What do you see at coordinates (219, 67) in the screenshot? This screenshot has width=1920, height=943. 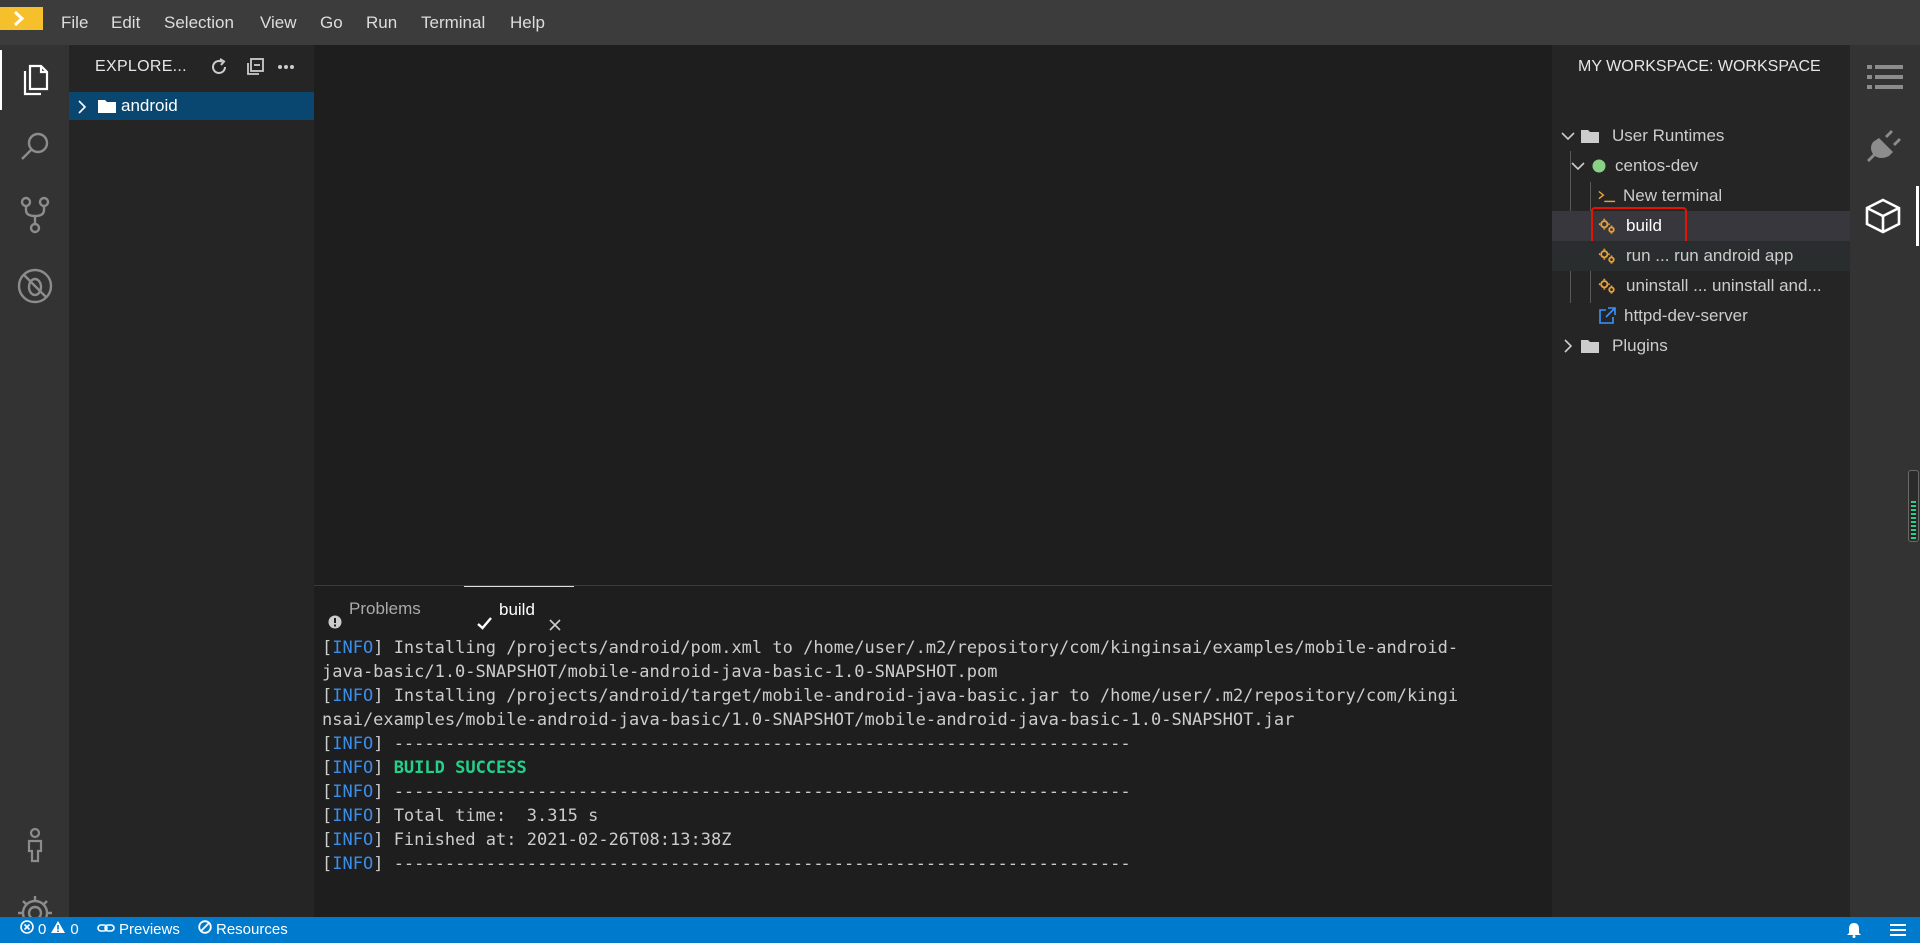 I see `refresh-icon` at bounding box center [219, 67].